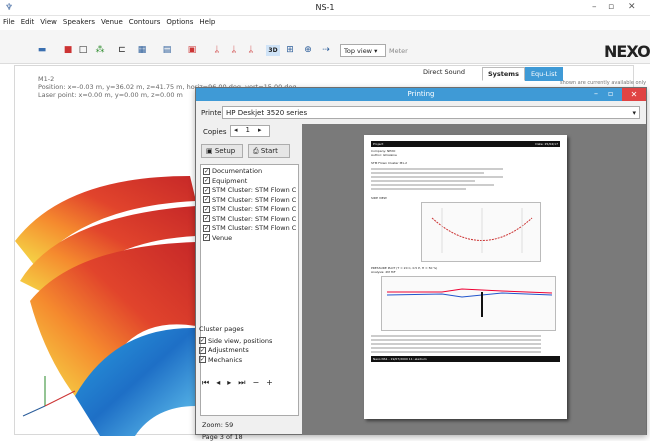 This screenshot has width=650, height=441. What do you see at coordinates (234, 50) in the screenshot?
I see `probe2-icon: ᛦ` at bounding box center [234, 50].